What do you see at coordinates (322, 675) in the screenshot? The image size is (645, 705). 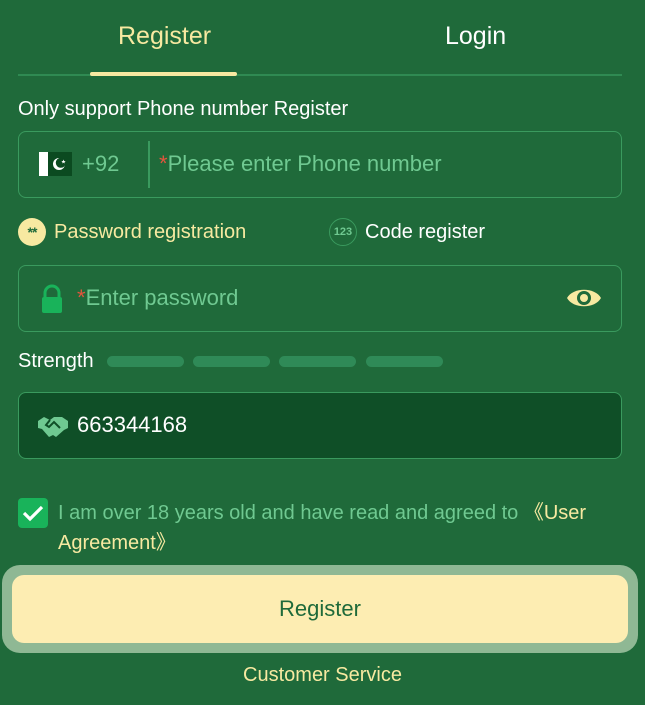 I see `customer-service-link: Customer Service` at bounding box center [322, 675].